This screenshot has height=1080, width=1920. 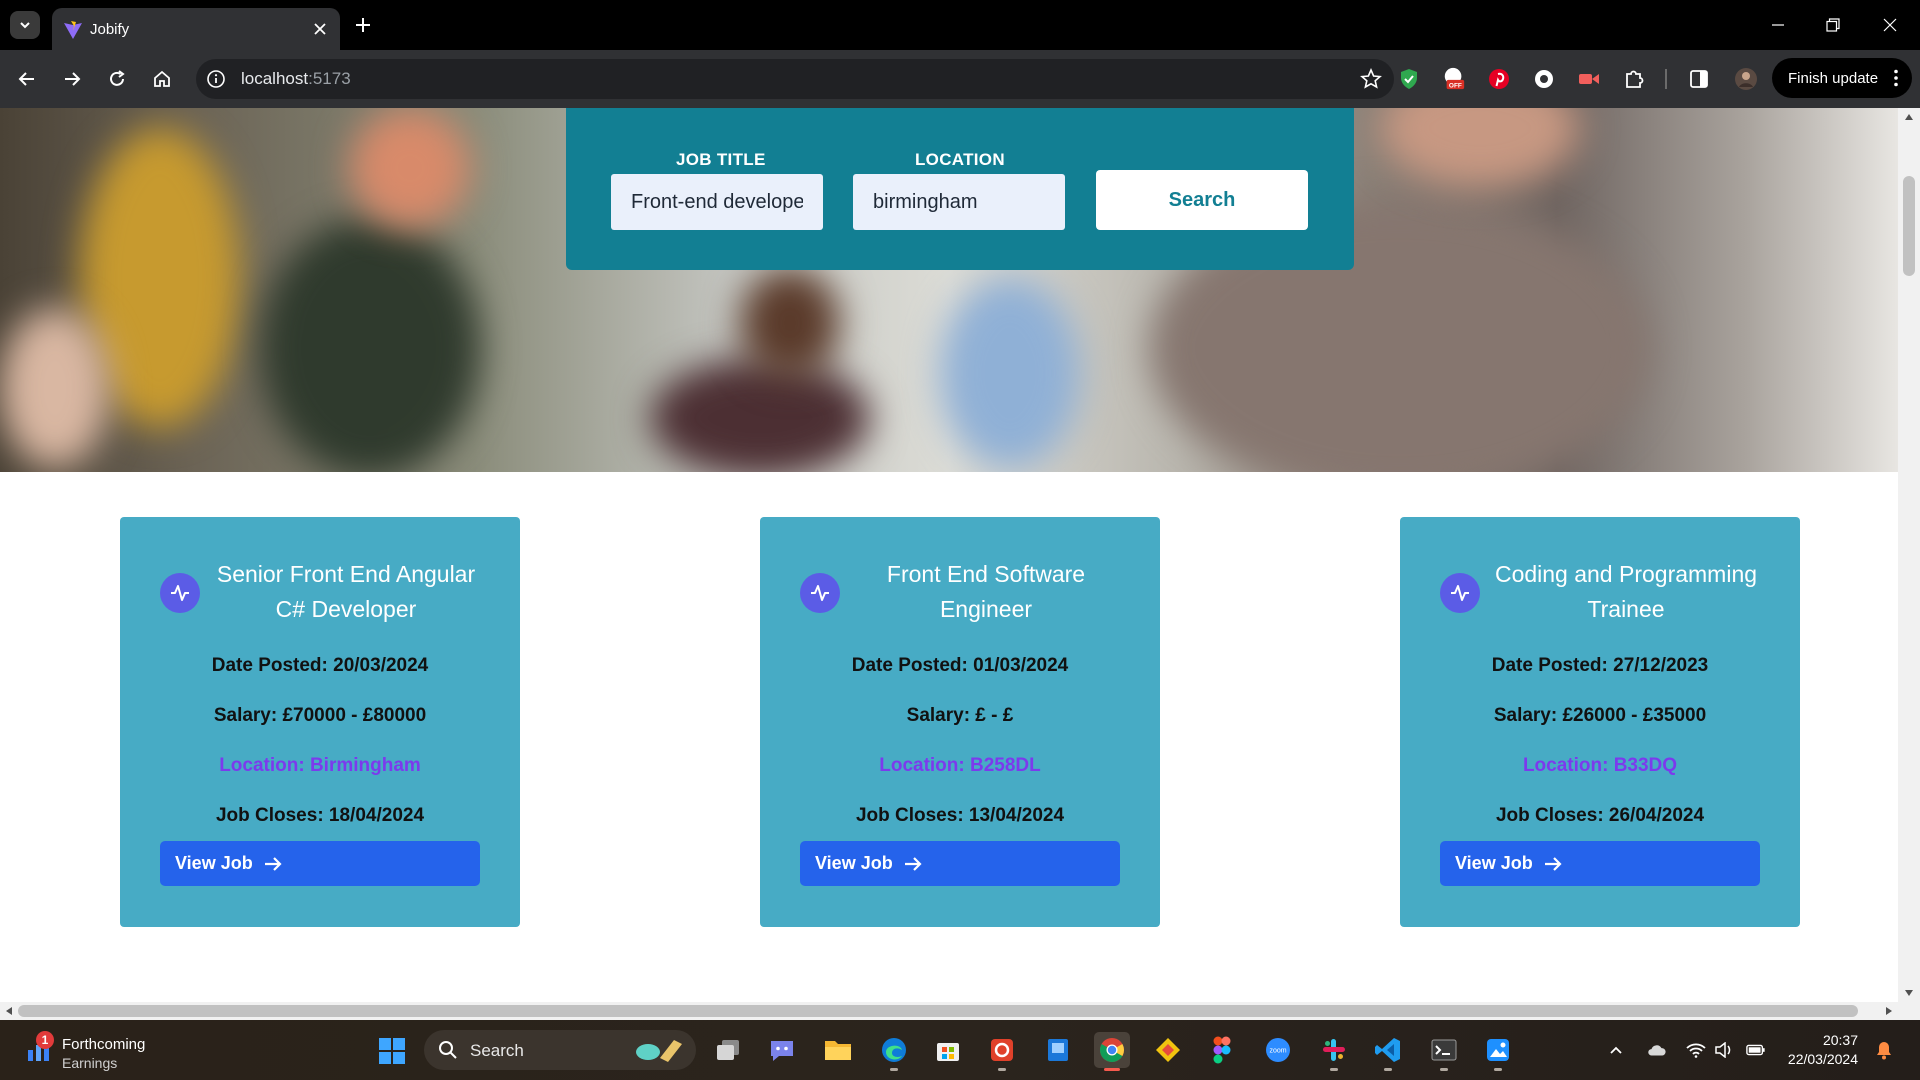 I want to click on video-record-icon, so click(x=1589, y=79).